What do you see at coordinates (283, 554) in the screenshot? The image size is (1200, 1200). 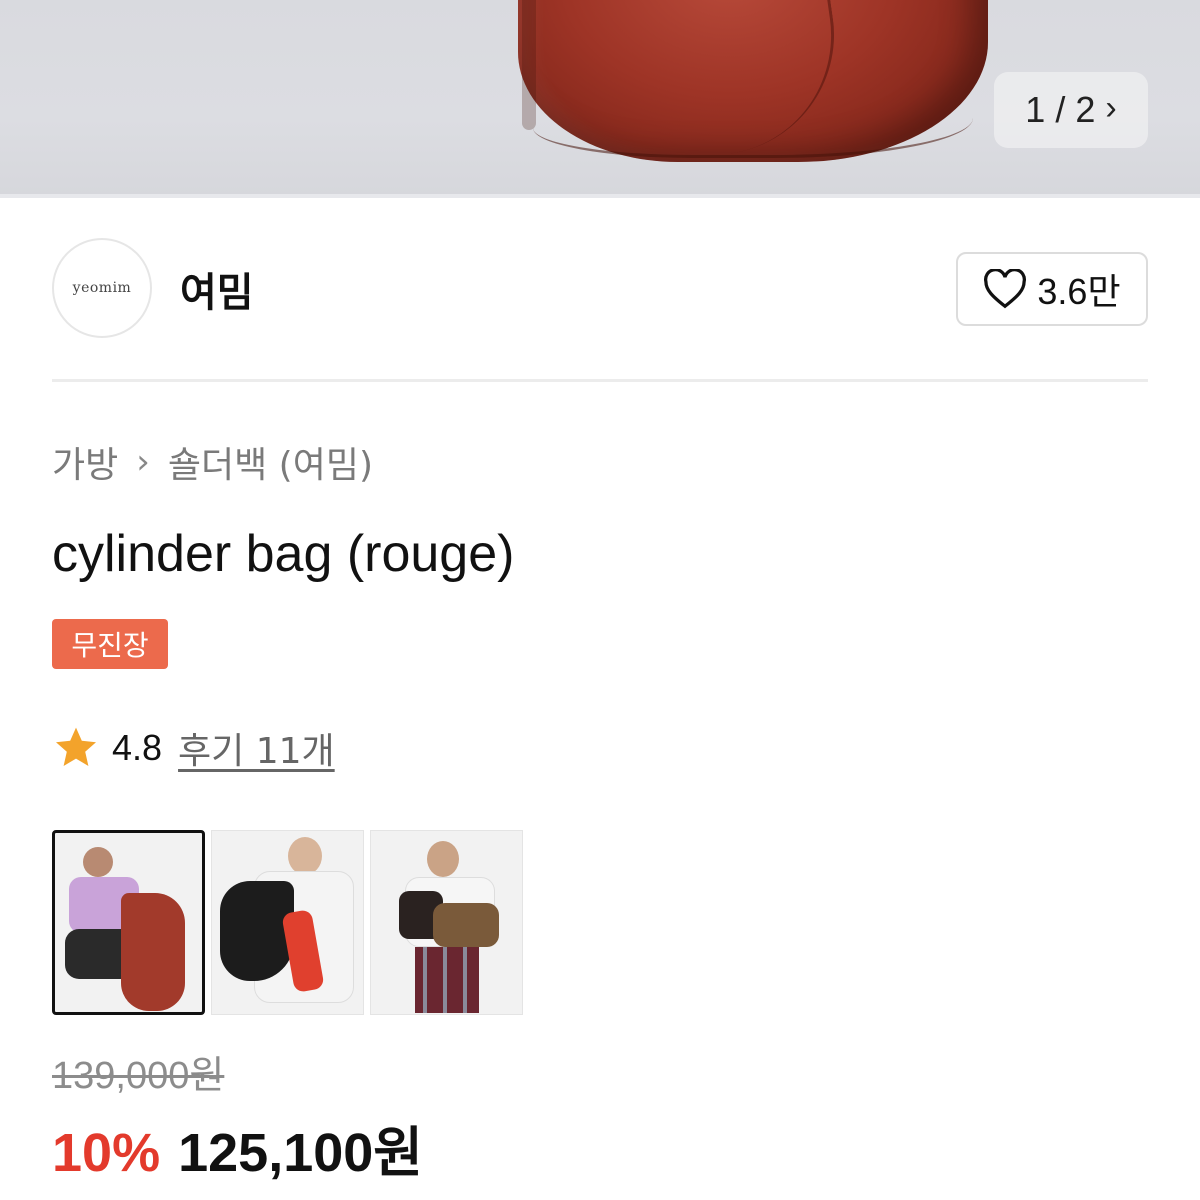 I see `product-title: cylinder bag (rouge)` at bounding box center [283, 554].